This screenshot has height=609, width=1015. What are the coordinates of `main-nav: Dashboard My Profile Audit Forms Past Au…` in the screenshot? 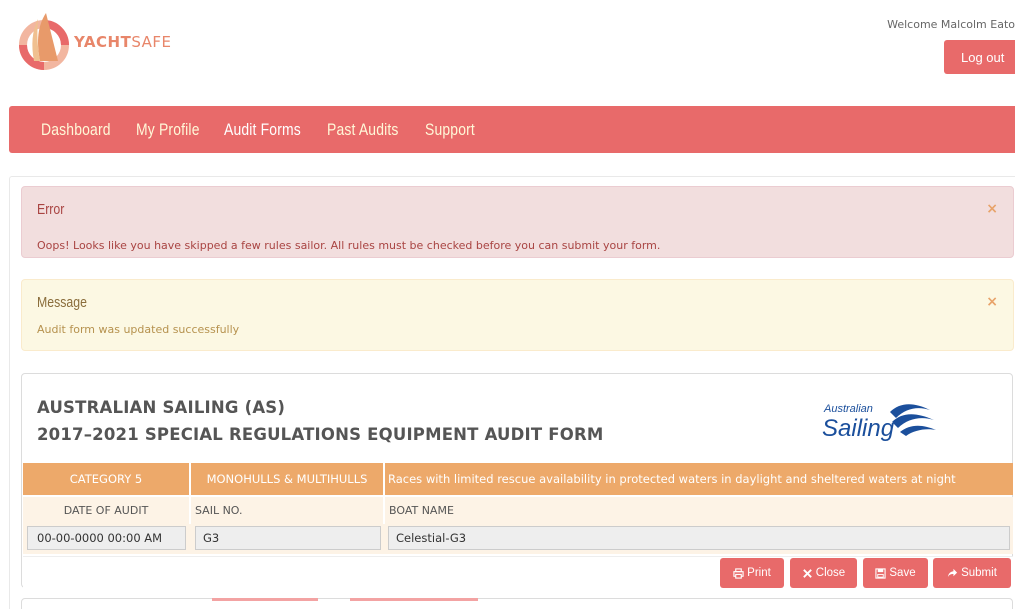 It's located at (512, 129).